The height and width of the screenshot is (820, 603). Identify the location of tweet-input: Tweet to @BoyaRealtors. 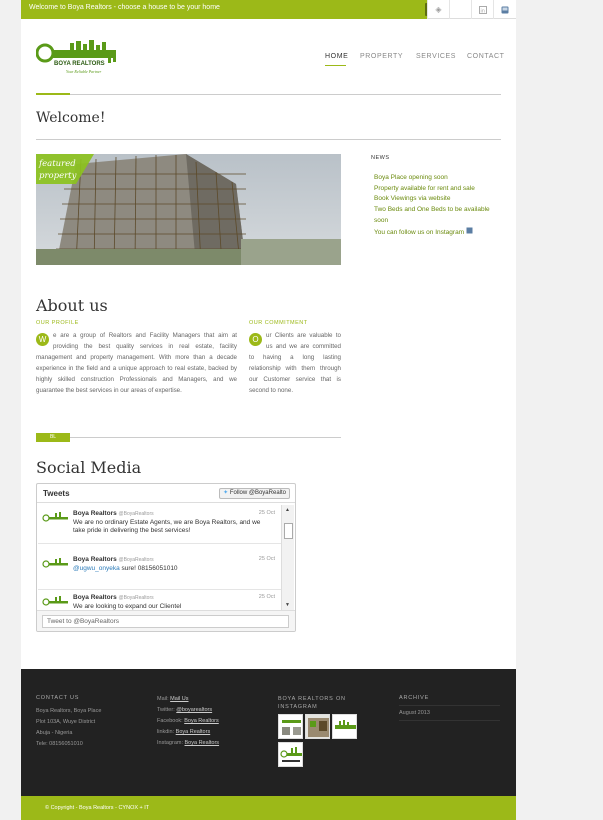
(165, 621).